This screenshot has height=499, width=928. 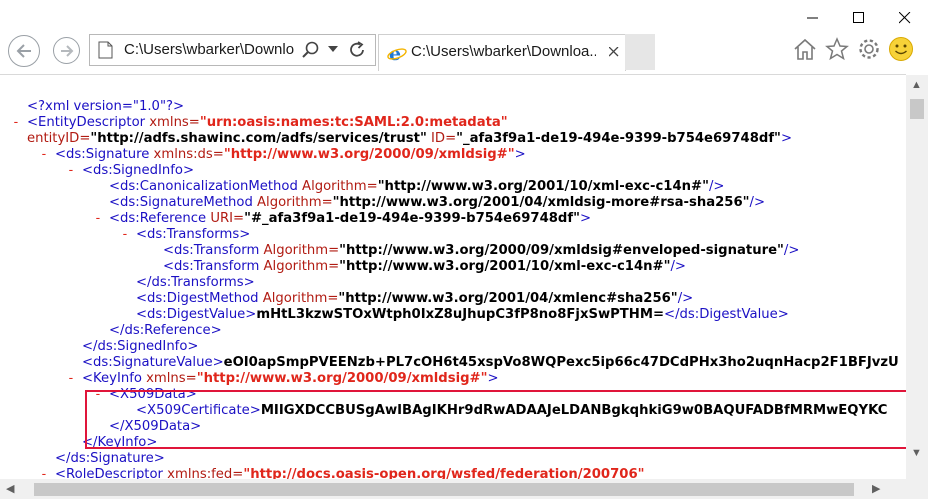 What do you see at coordinates (195, 282) in the screenshot?
I see `xml-line: </ds:Transforms>` at bounding box center [195, 282].